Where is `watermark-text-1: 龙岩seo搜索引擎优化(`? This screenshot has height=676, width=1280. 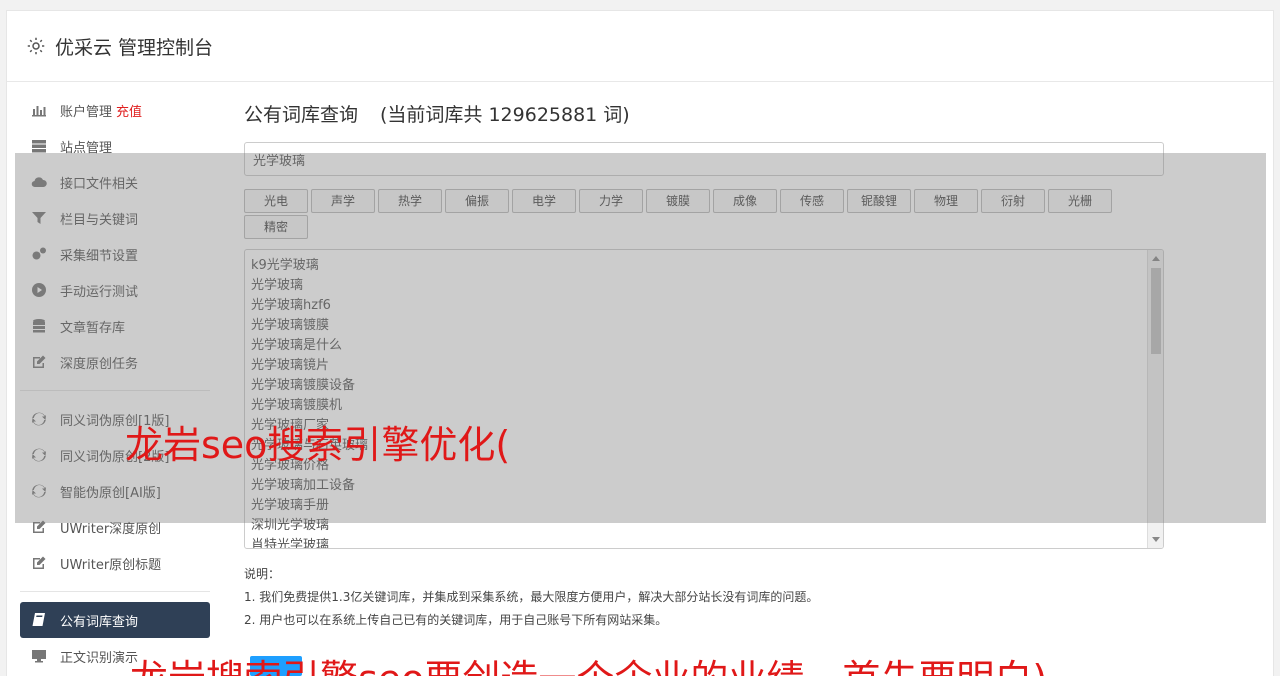 watermark-text-1: 龙岩seo搜索引擎优化( is located at coordinates (318, 445).